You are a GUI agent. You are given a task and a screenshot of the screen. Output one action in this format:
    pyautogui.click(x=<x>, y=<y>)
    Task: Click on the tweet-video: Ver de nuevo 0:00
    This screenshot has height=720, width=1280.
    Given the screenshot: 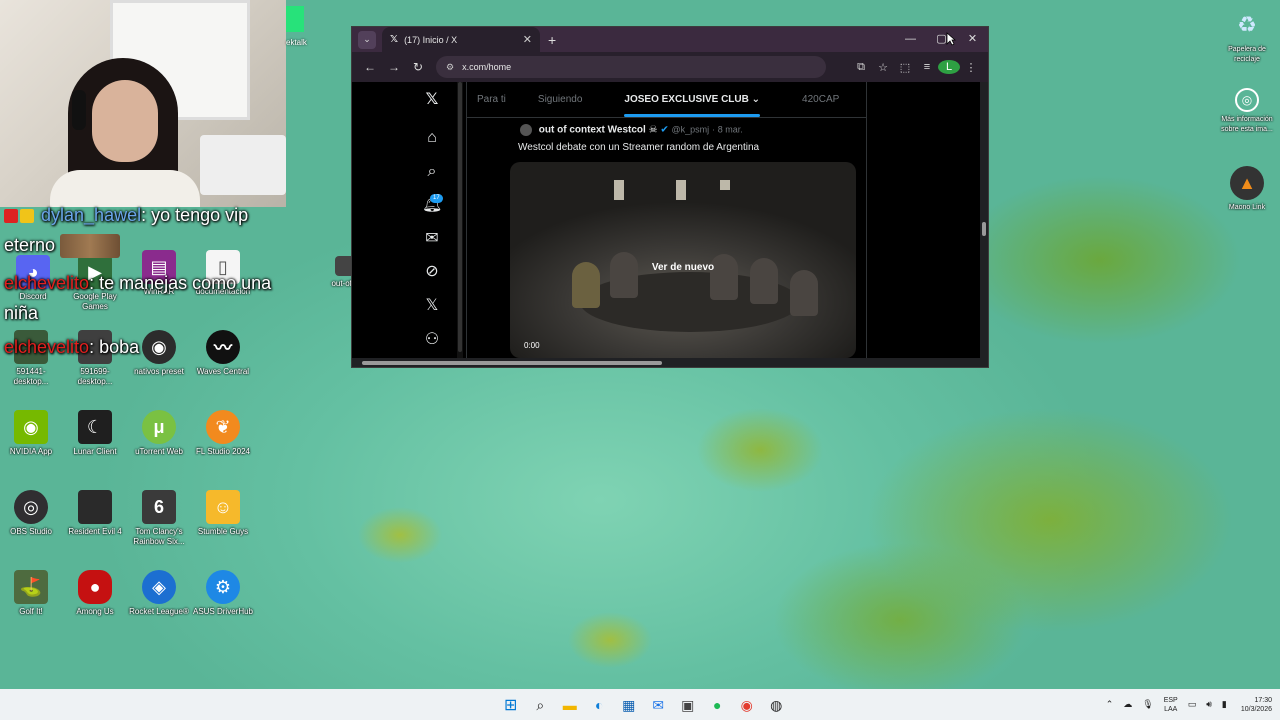 What is the action you would take?
    pyautogui.click(x=683, y=260)
    